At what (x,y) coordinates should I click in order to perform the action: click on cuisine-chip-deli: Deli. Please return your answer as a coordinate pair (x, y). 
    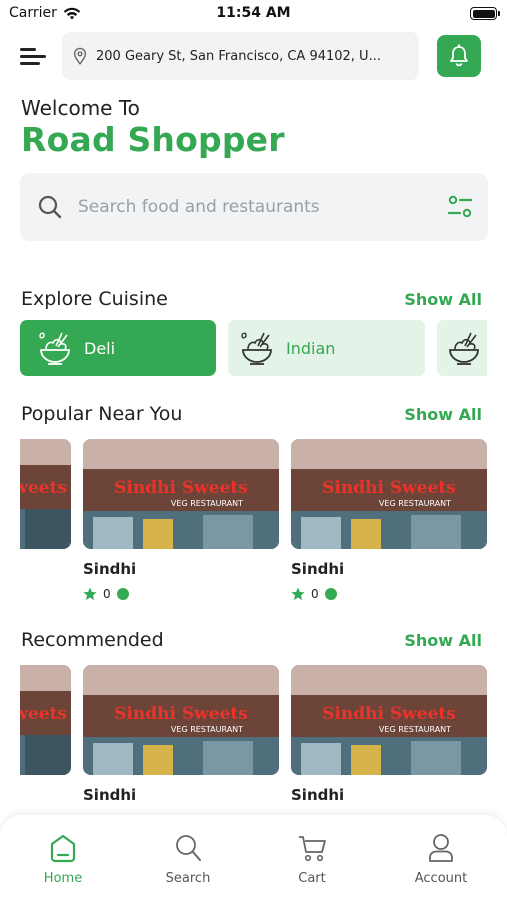
    Looking at the image, I should click on (118, 348).